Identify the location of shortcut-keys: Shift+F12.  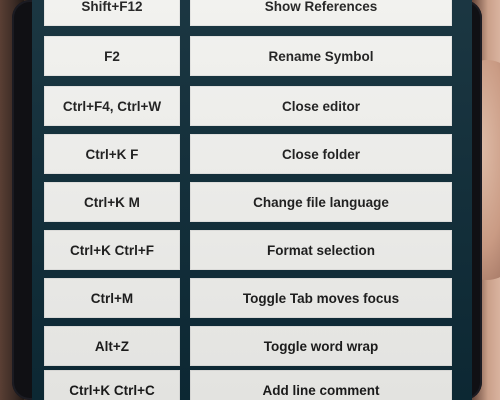
(112, 13).